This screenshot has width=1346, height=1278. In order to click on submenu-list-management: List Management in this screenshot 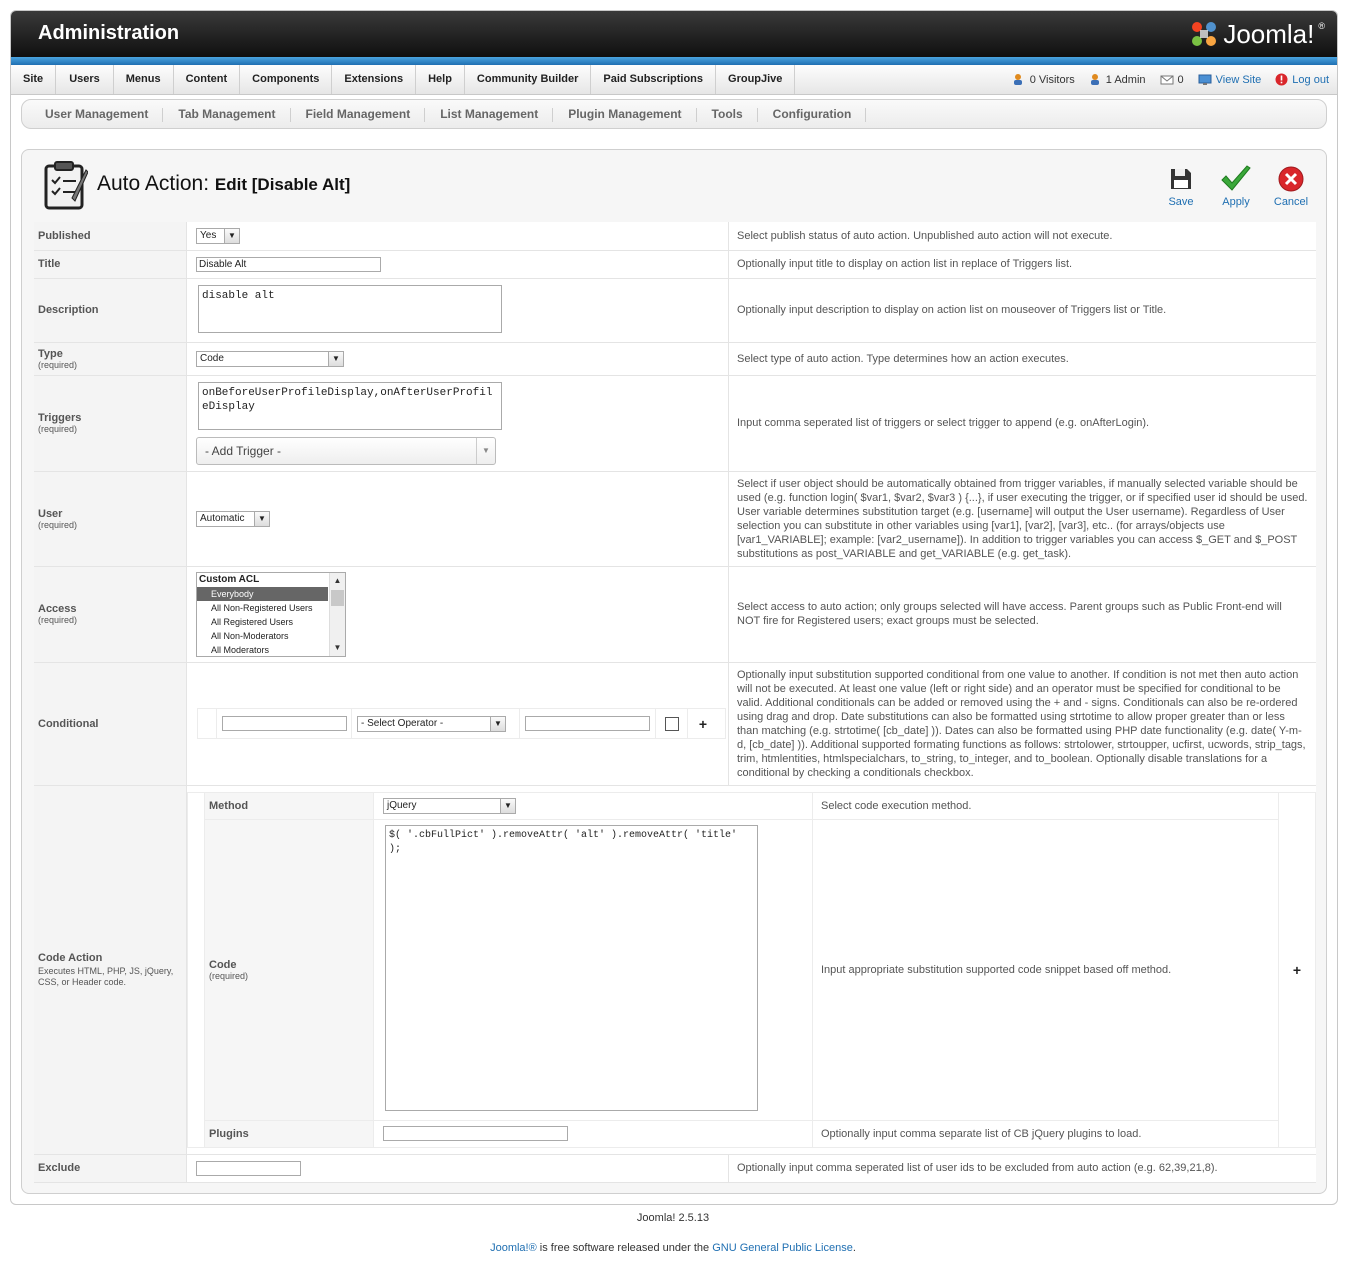, I will do `click(489, 114)`.